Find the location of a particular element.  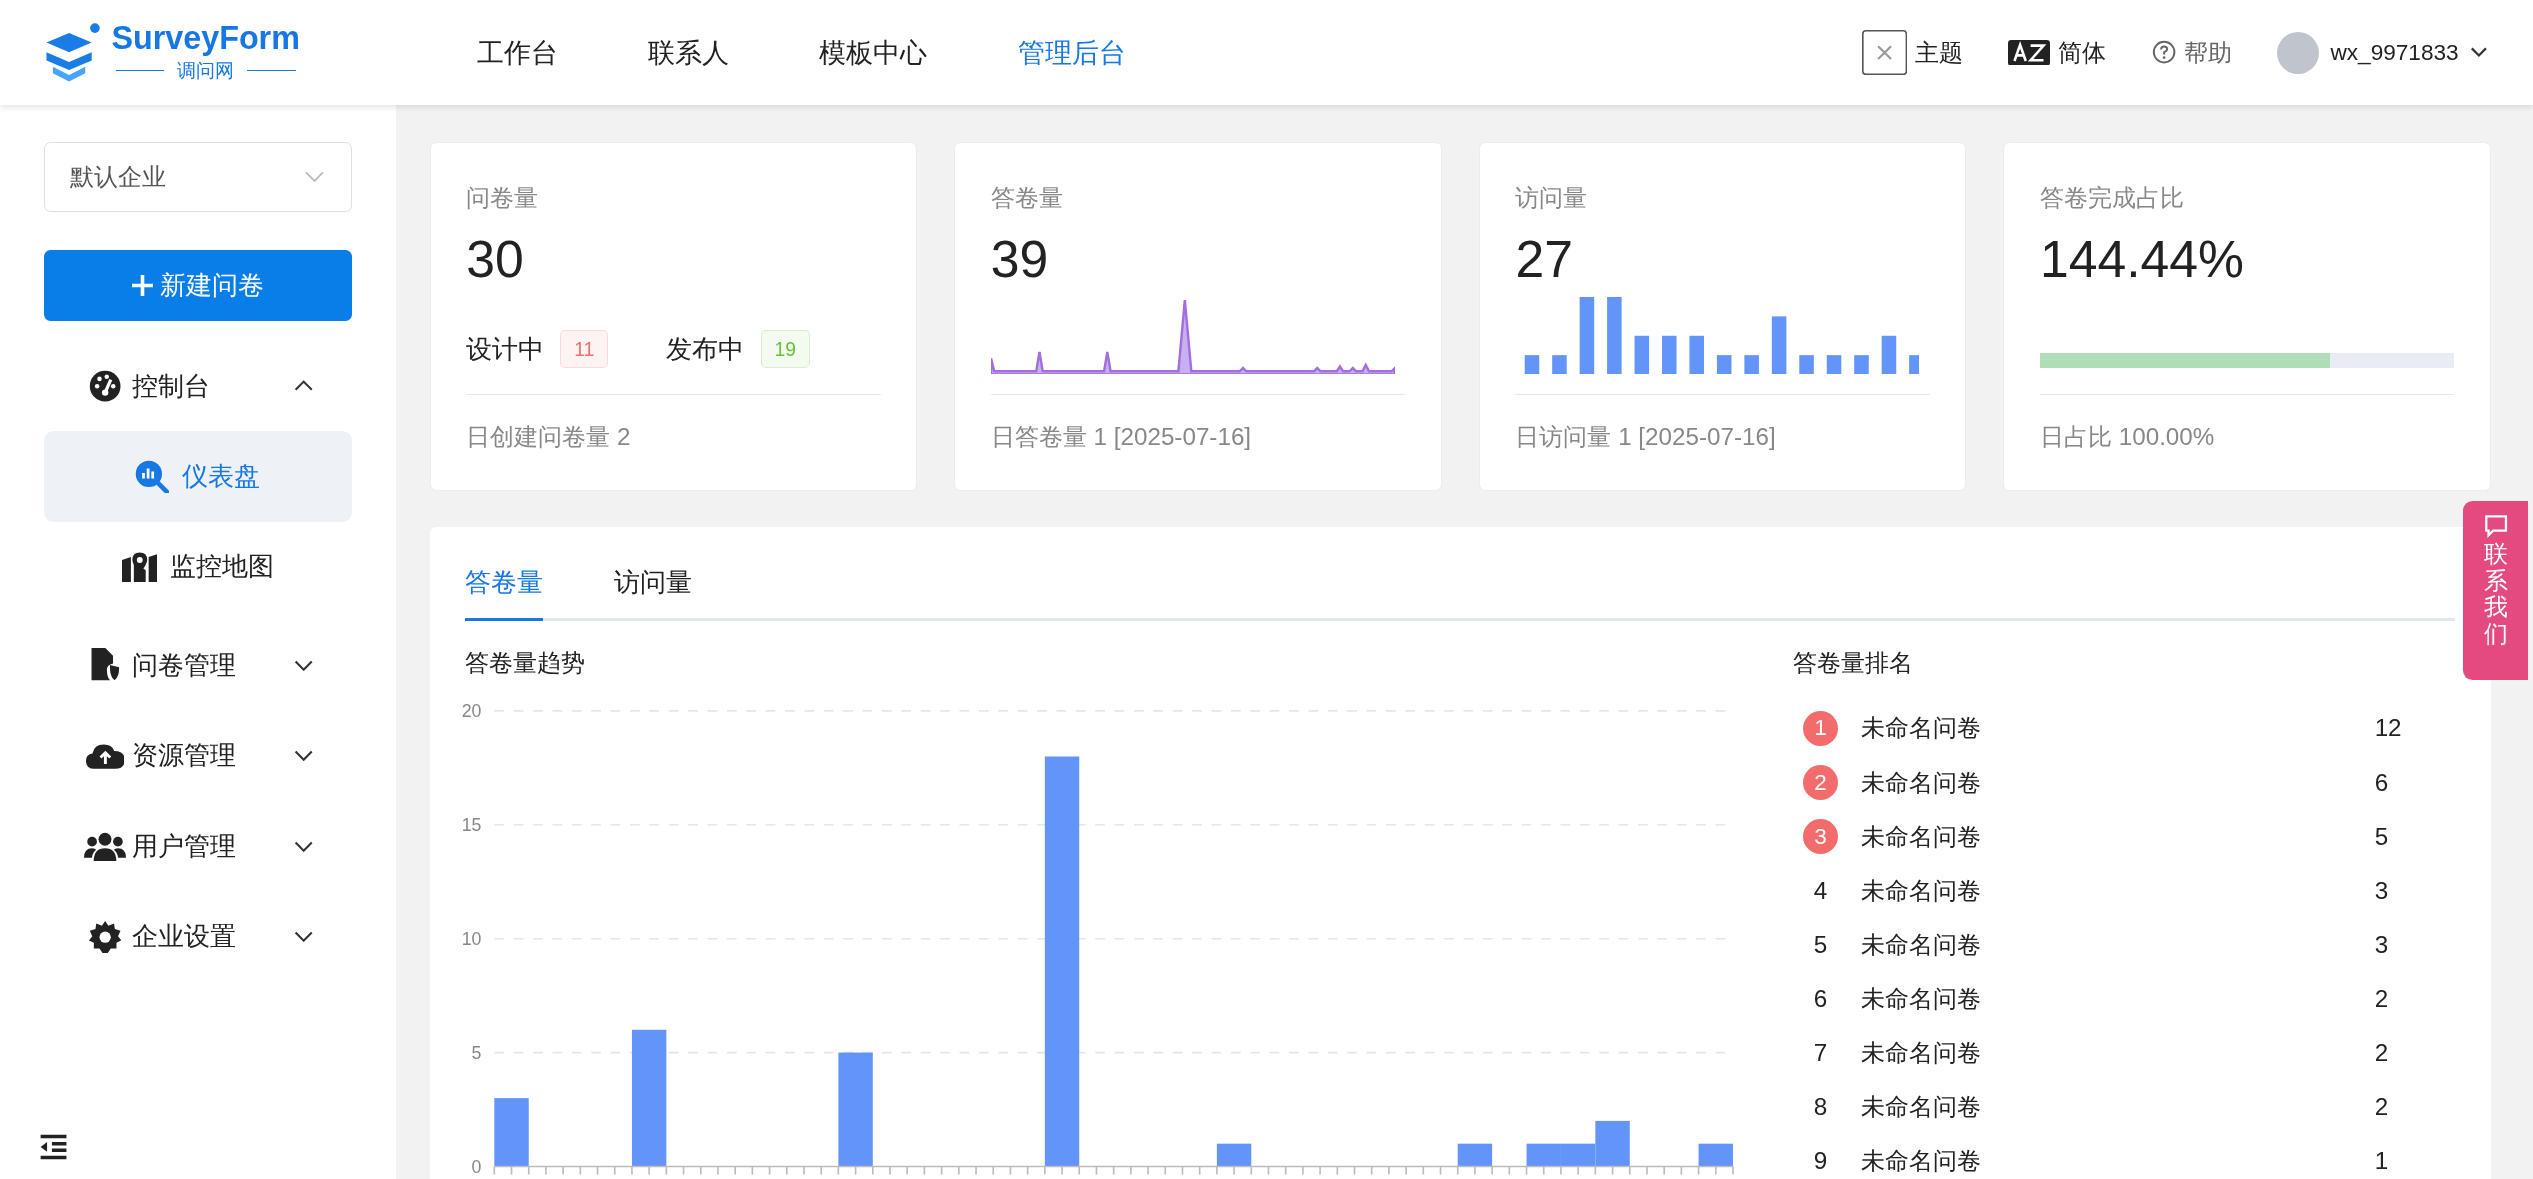

ranking-title: 答卷量排名 is located at coordinates (1854, 662).